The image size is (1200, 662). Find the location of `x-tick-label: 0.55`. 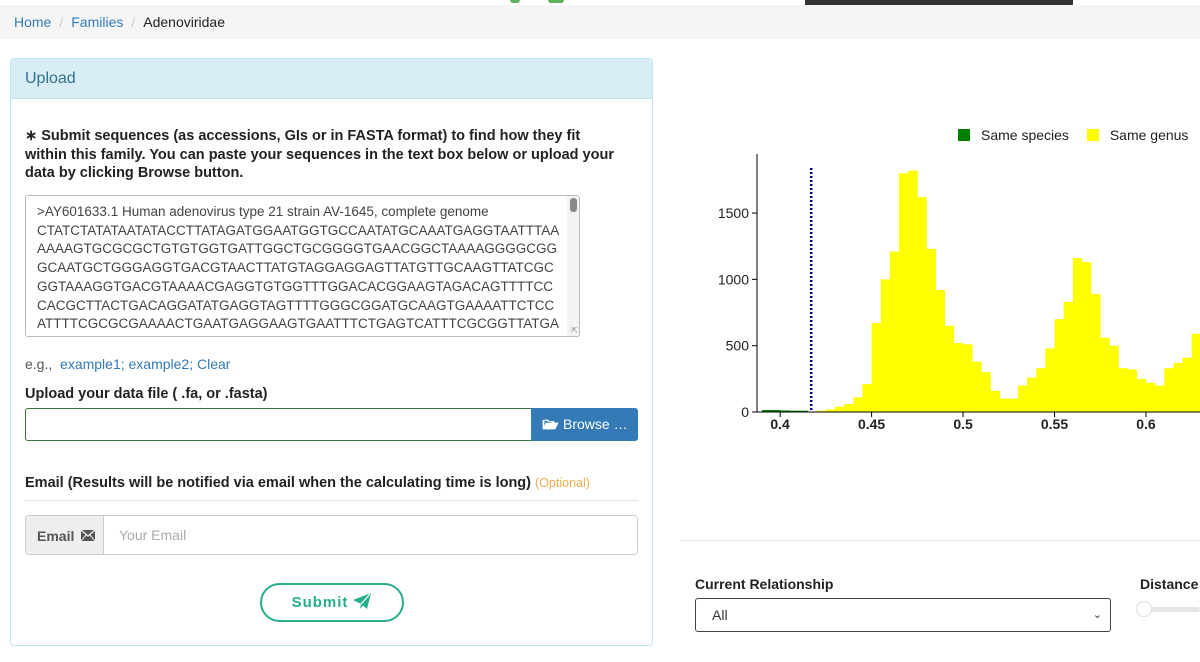

x-tick-label: 0.55 is located at coordinates (1054, 424).